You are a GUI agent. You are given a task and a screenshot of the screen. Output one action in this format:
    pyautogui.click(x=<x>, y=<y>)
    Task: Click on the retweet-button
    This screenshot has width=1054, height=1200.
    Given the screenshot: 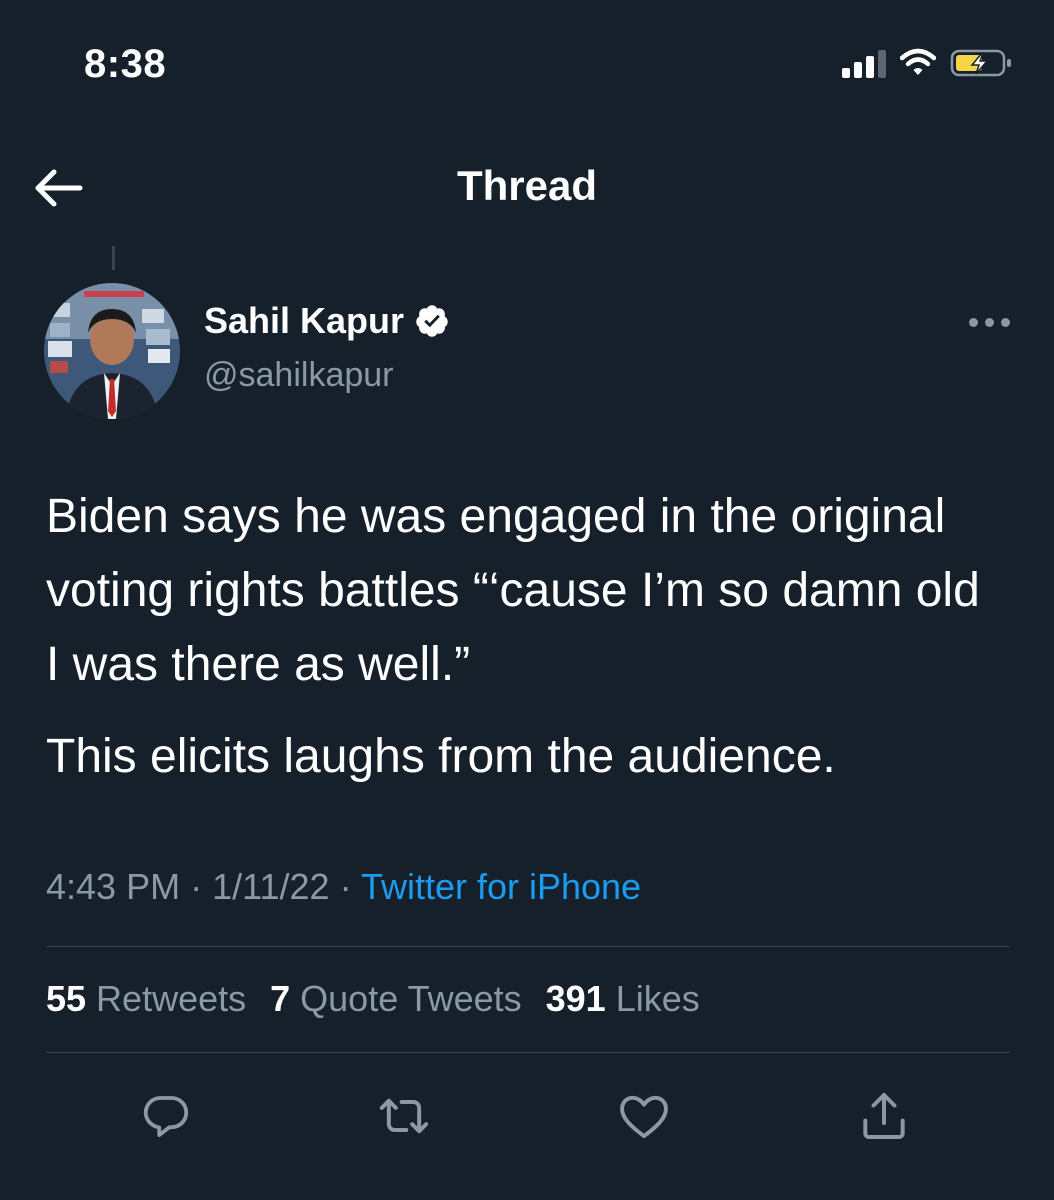 What is the action you would take?
    pyautogui.click(x=404, y=1116)
    